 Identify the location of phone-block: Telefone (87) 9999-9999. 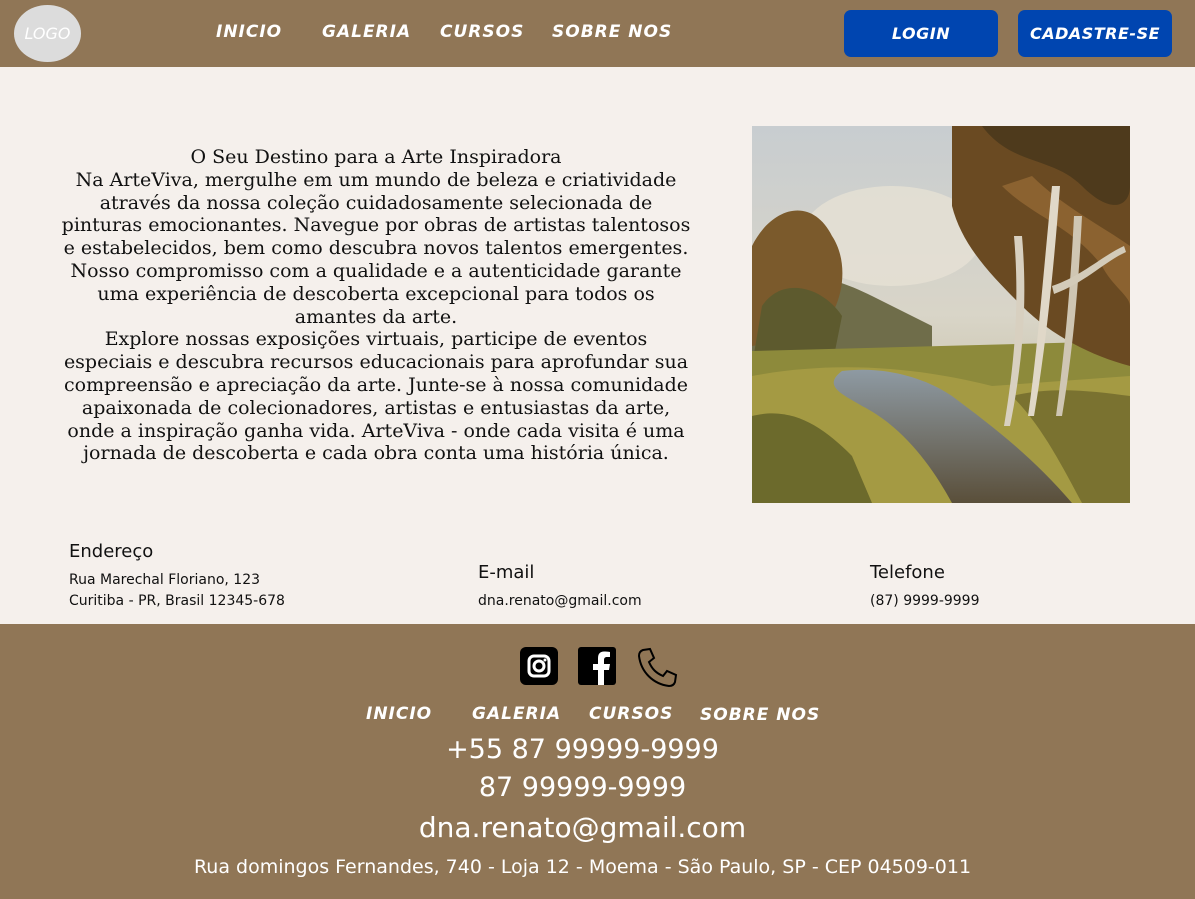
(925, 587).